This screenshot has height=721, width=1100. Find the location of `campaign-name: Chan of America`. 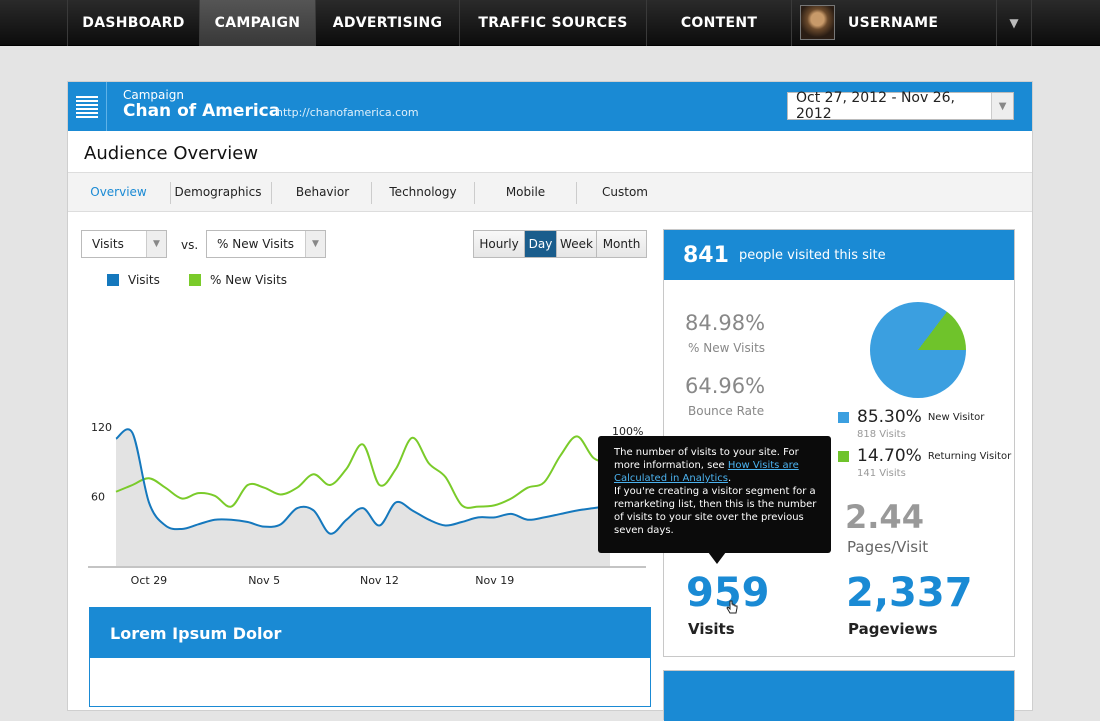

campaign-name: Chan of America is located at coordinates (202, 111).